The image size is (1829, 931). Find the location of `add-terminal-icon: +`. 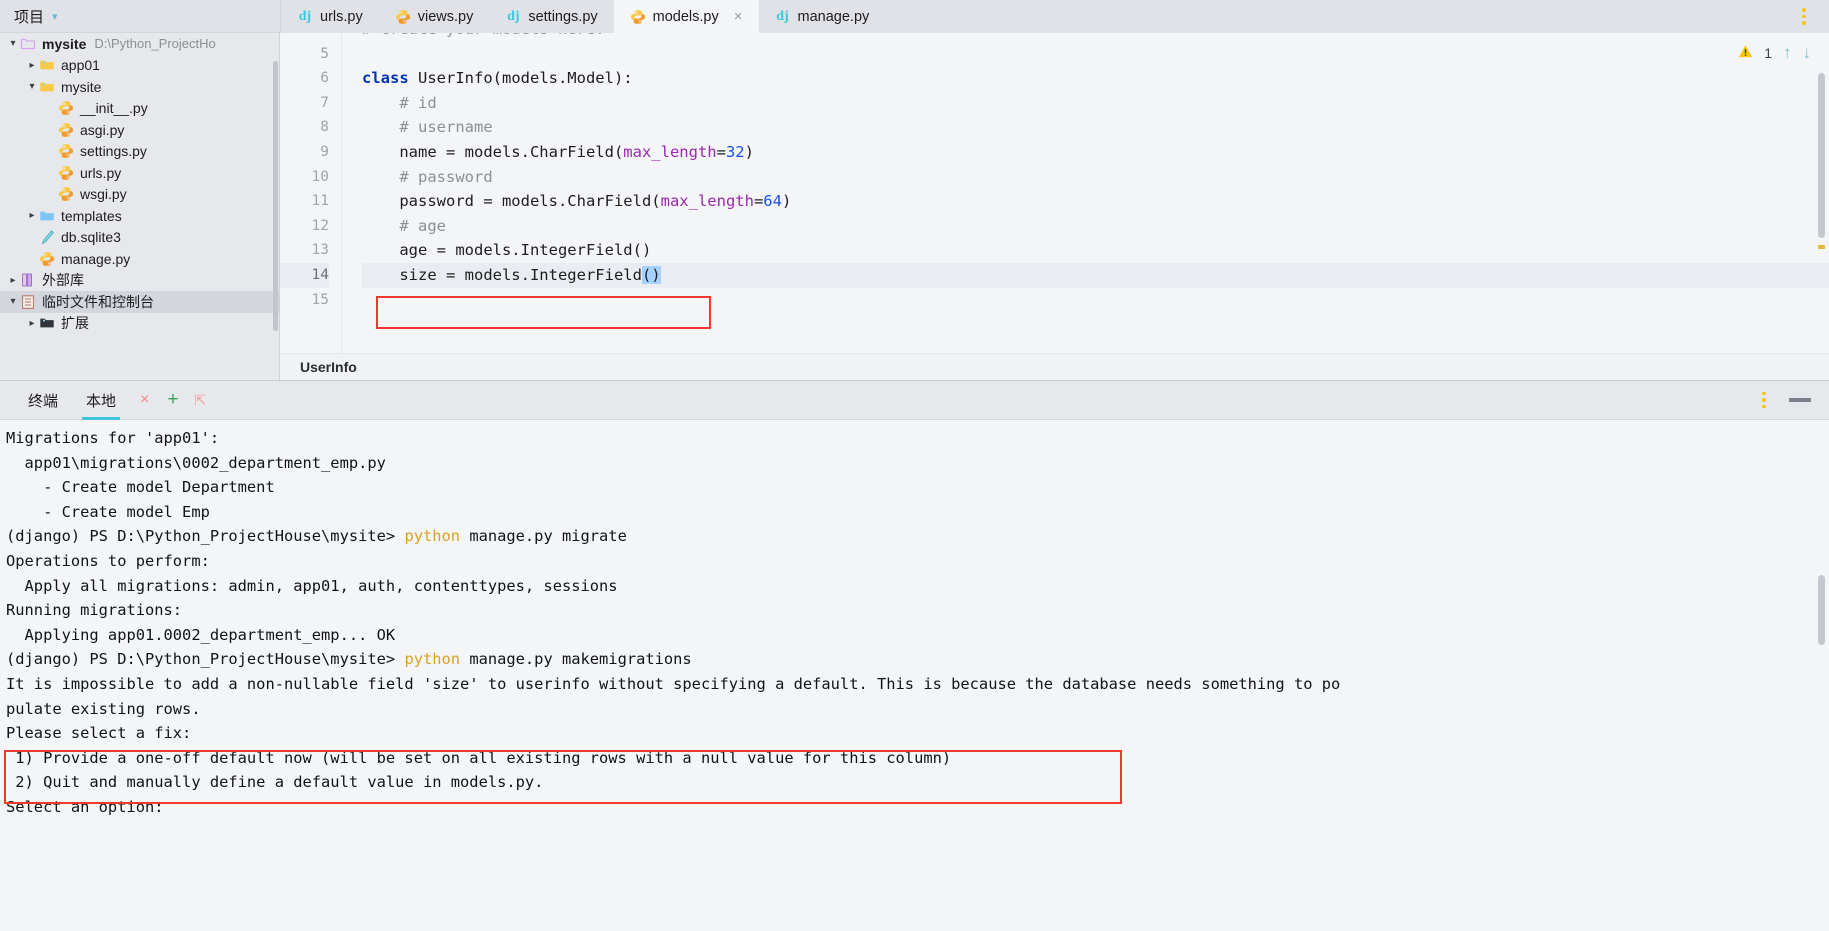

add-terminal-icon: + is located at coordinates (172, 400).